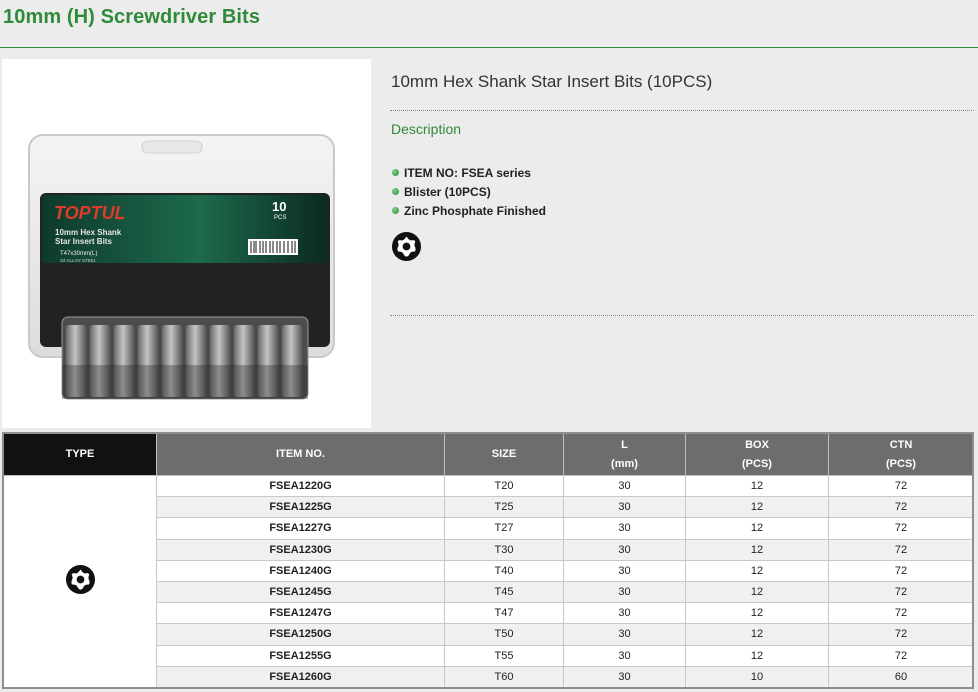  What do you see at coordinates (504, 570) in the screenshot?
I see `cell-size: T40` at bounding box center [504, 570].